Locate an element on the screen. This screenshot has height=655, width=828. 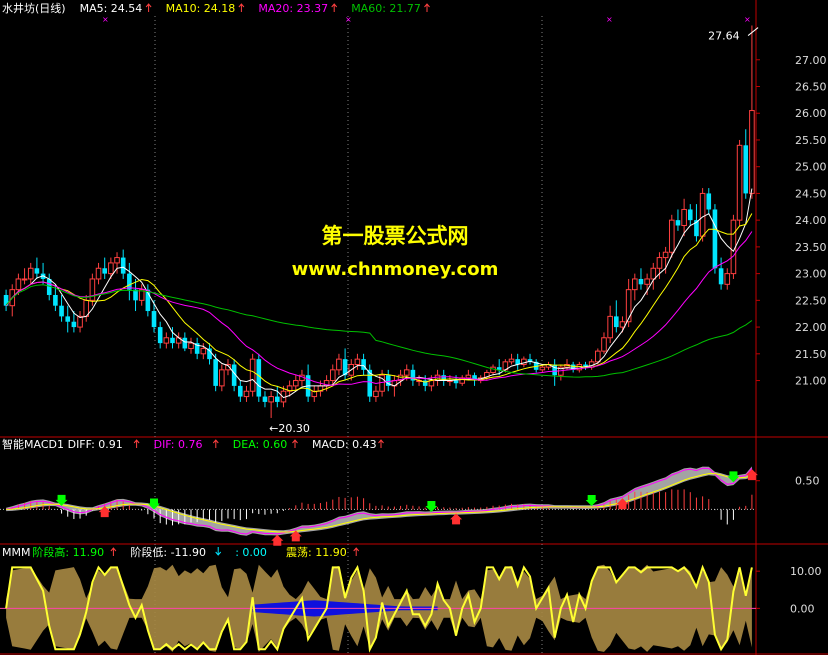
header-label: 阶段高: 11.90 is located at coordinates (68, 552).